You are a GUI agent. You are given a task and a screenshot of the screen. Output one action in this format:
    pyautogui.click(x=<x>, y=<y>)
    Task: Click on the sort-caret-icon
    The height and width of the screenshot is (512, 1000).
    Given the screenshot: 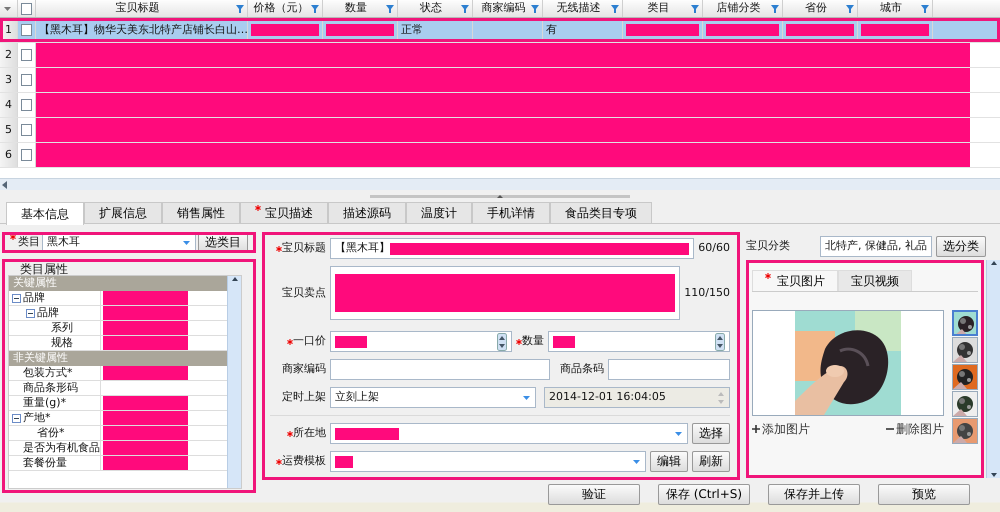 What is the action you would take?
    pyautogui.click(x=7, y=9)
    